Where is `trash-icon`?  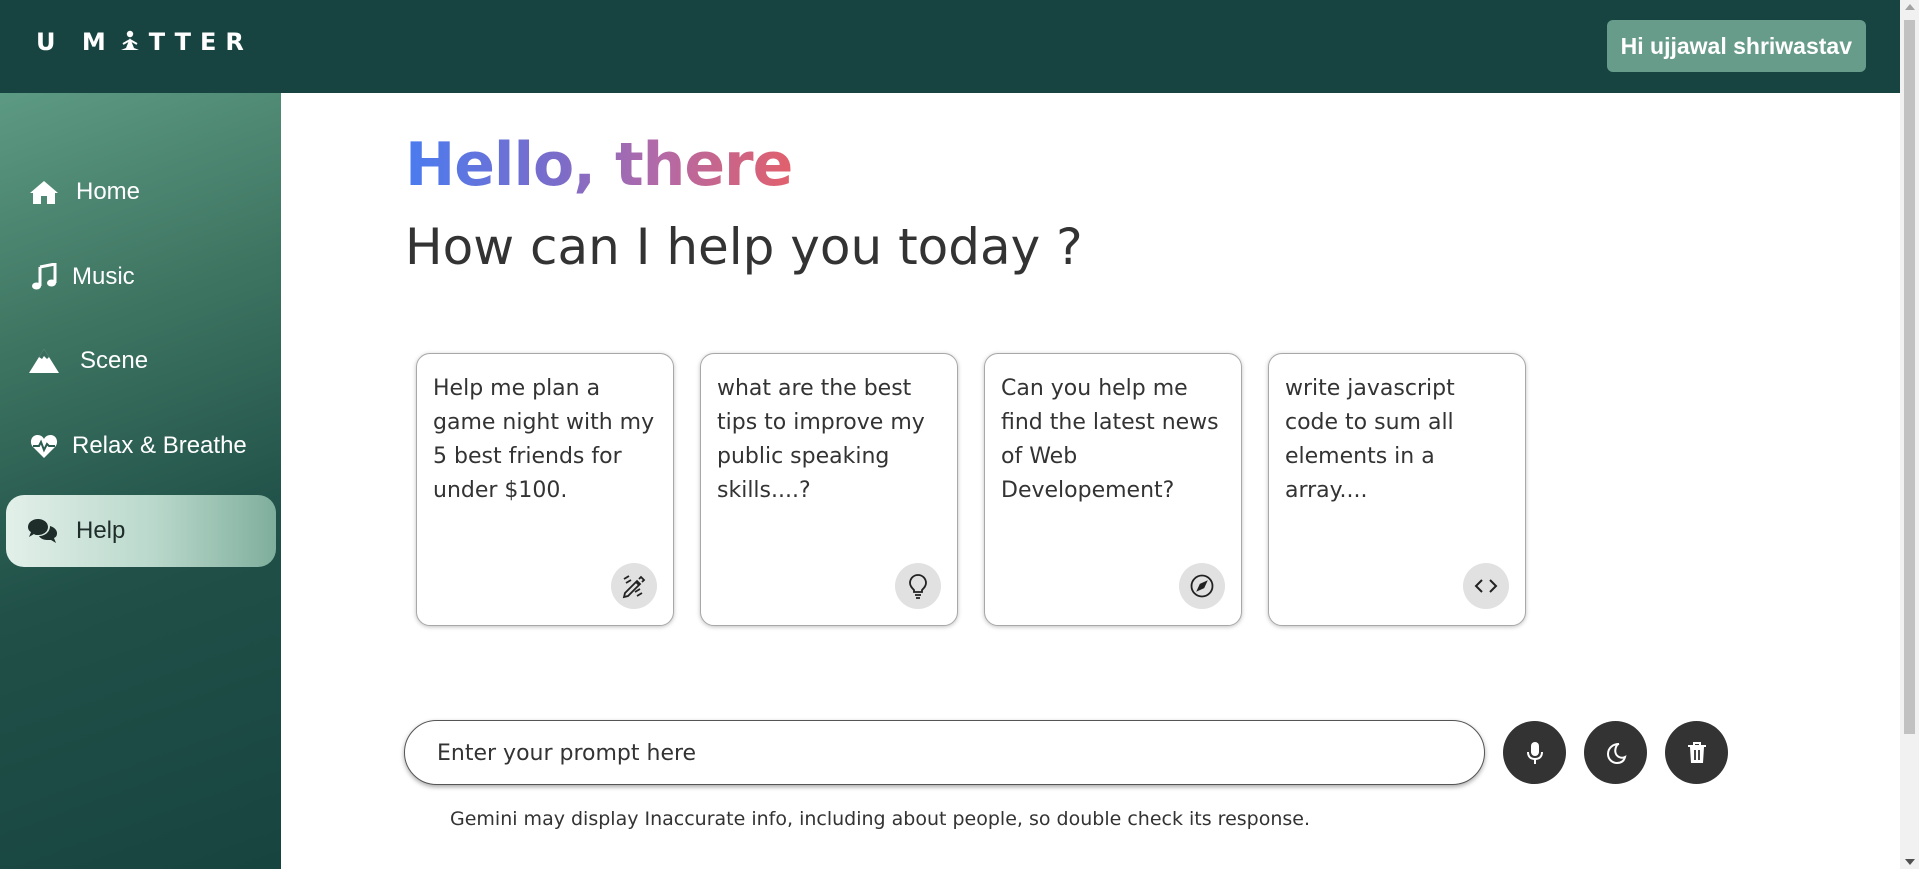
trash-icon is located at coordinates (1696, 752).